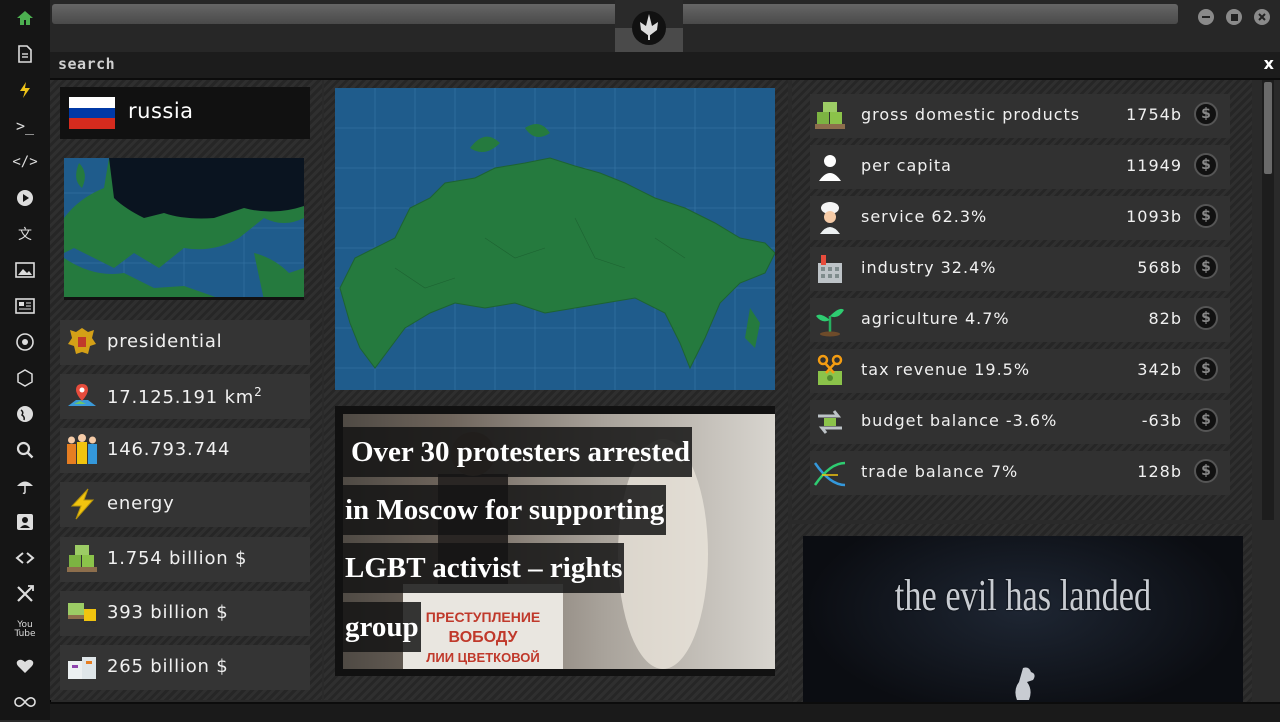 This screenshot has height=722, width=1280. I want to click on scrollbar-thumb, so click(1268, 128).